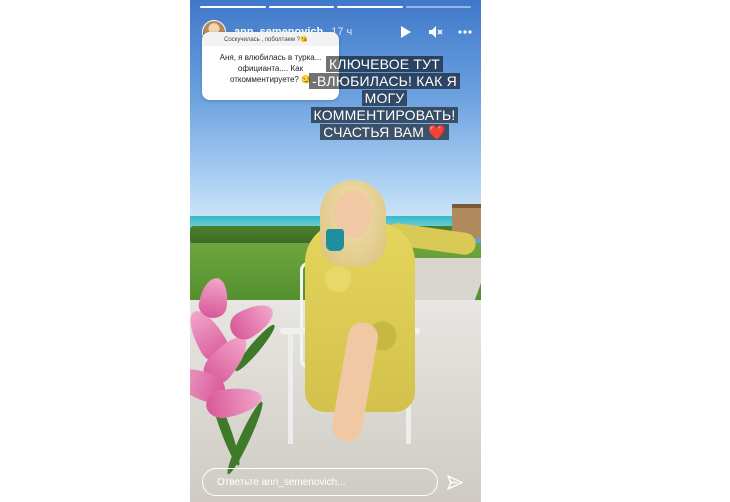 The width and height of the screenshot is (730, 502). Describe the element at coordinates (435, 32) in the screenshot. I see `mute-icon` at that location.